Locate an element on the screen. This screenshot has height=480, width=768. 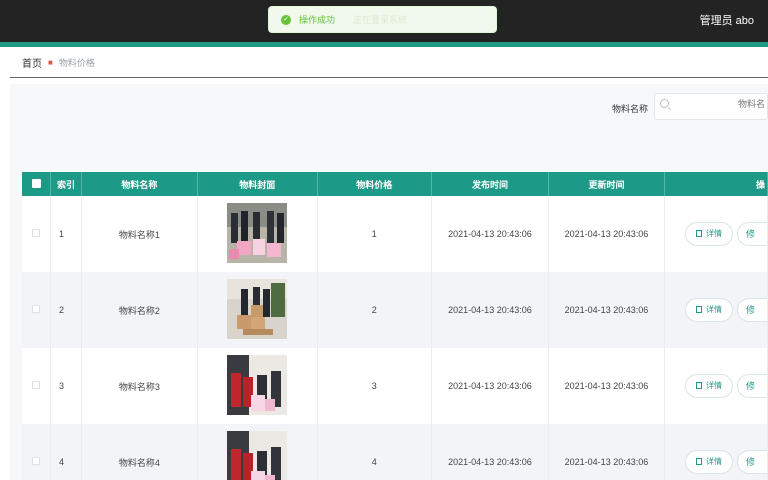
breadcrumb-home: 首页 is located at coordinates (32, 62).